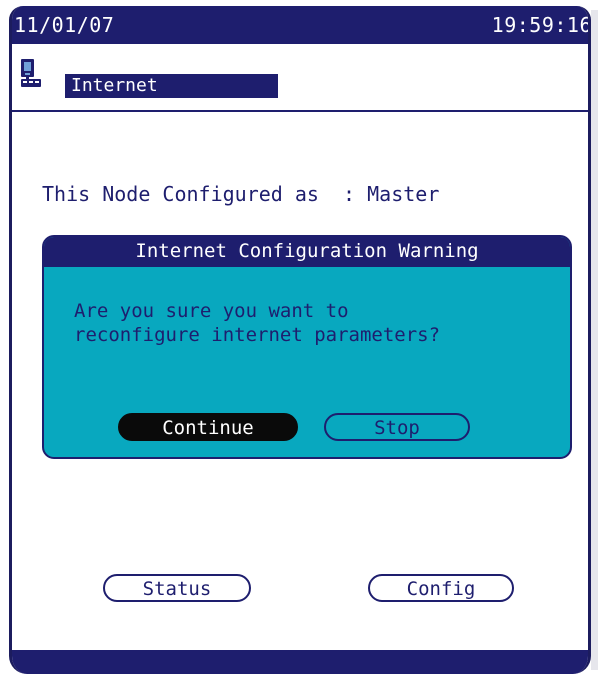 Image resolution: width=598 pixels, height=678 pixels. I want to click on config-button: Config, so click(441, 588).